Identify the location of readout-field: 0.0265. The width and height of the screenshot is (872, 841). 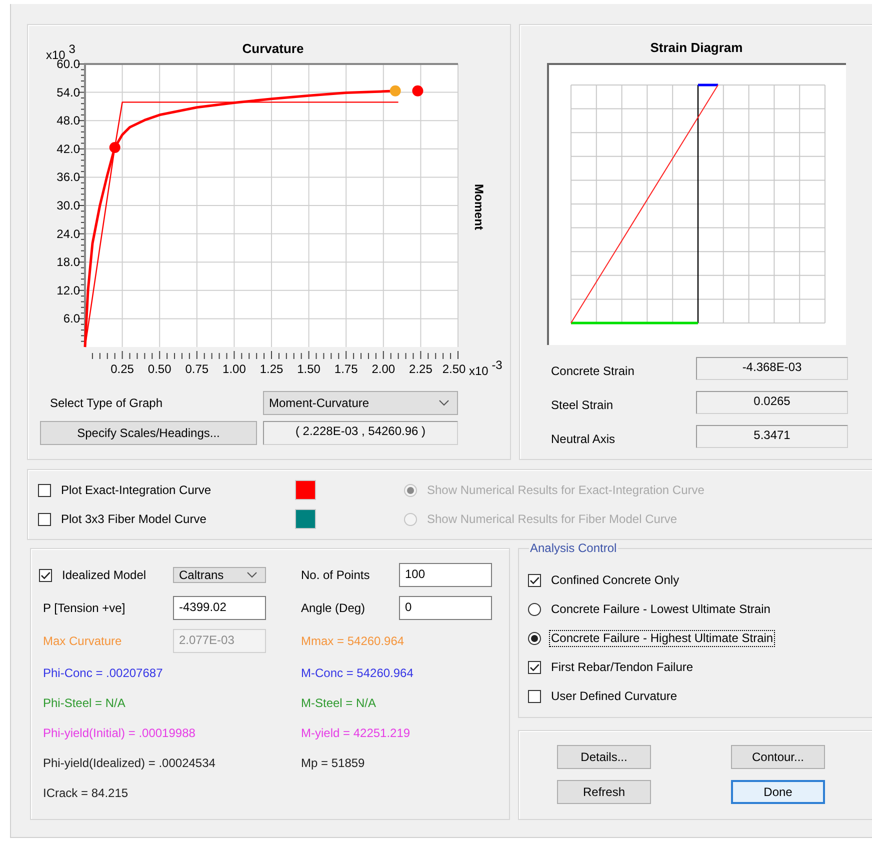
(772, 402).